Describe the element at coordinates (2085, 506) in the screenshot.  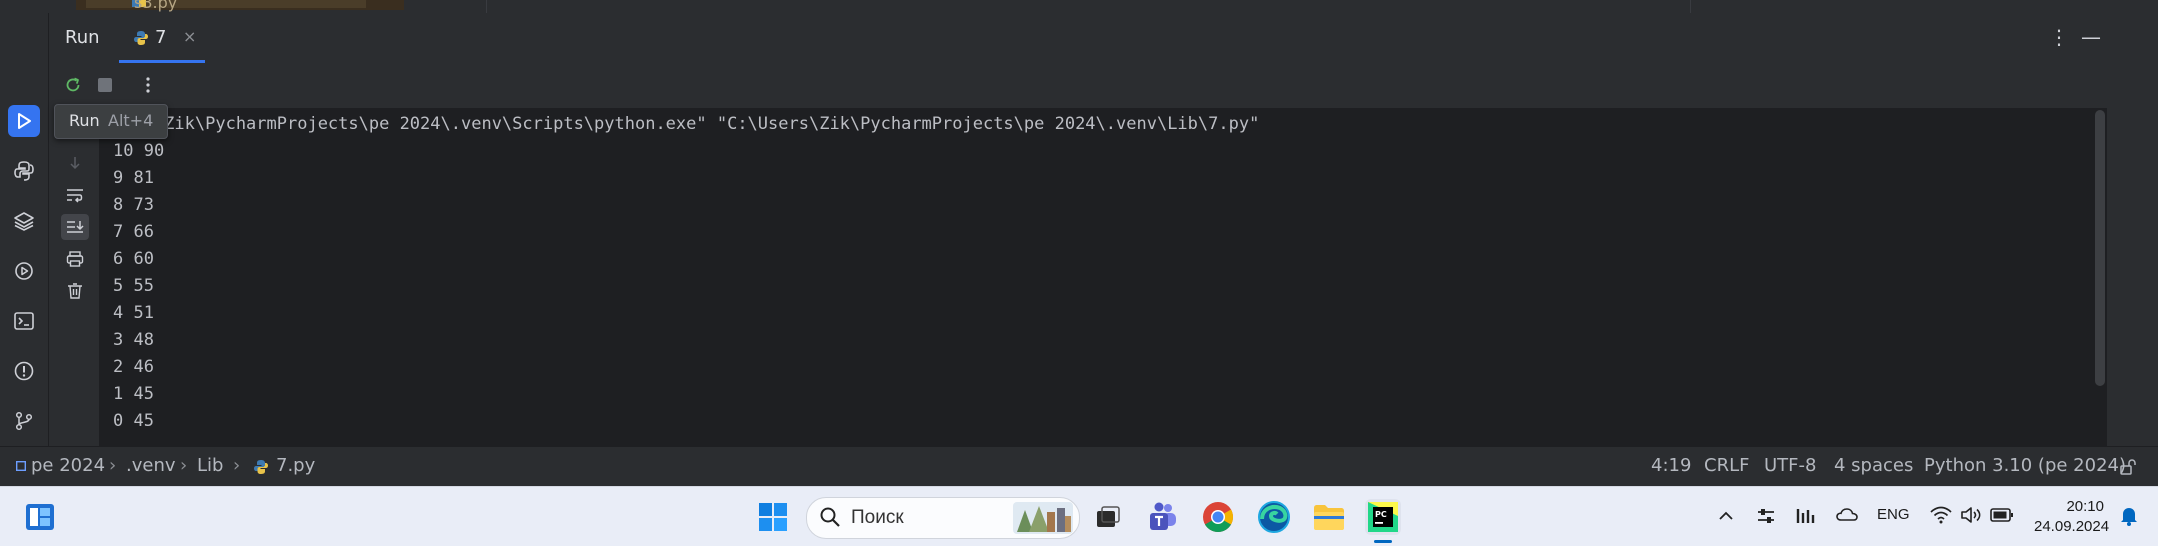
I see `clock-time: 20:10` at that location.